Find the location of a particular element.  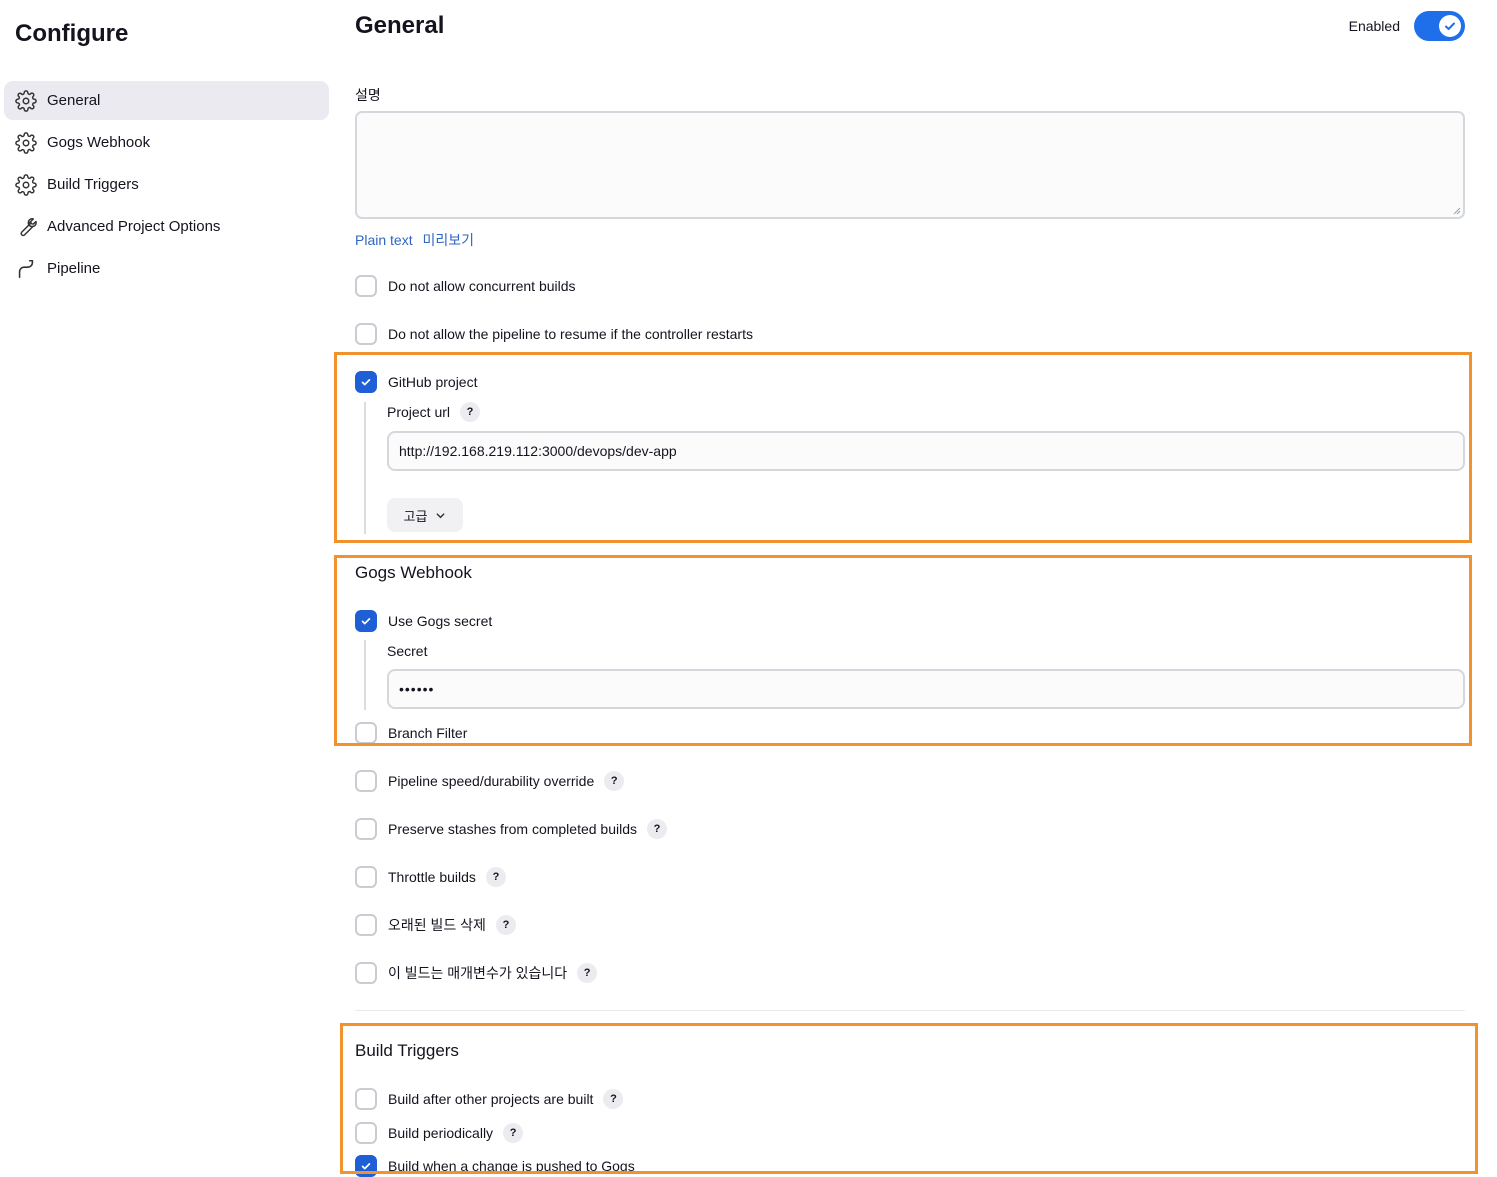

sidebar-item-general: General is located at coordinates (166, 100).